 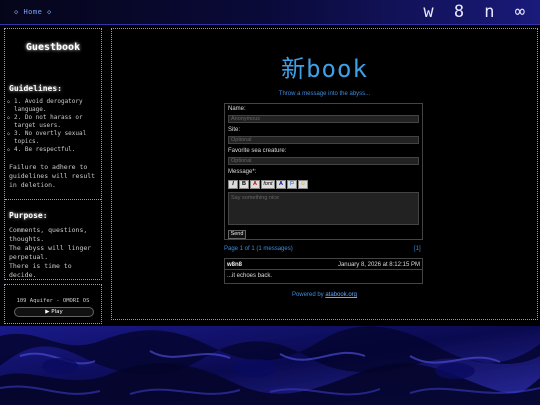 I want to click on atabook-link: atabook.org, so click(x=341, y=295).